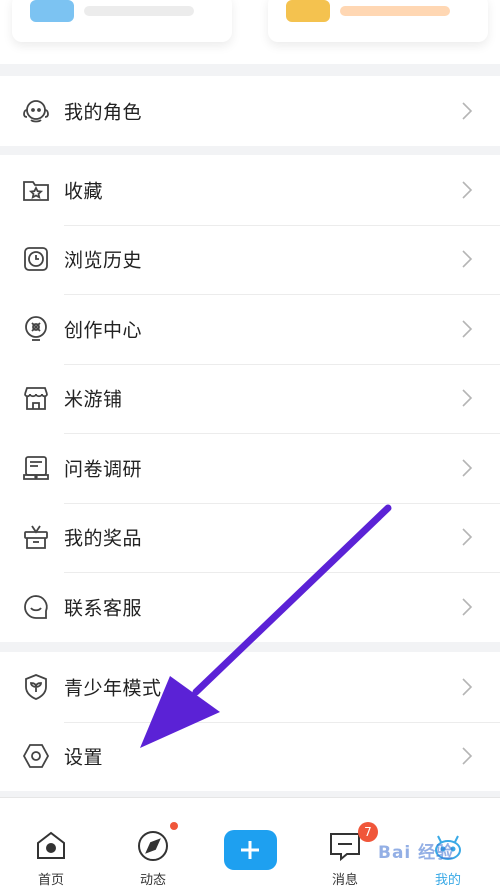 The image size is (500, 889). I want to click on shop-icon, so click(36, 398).